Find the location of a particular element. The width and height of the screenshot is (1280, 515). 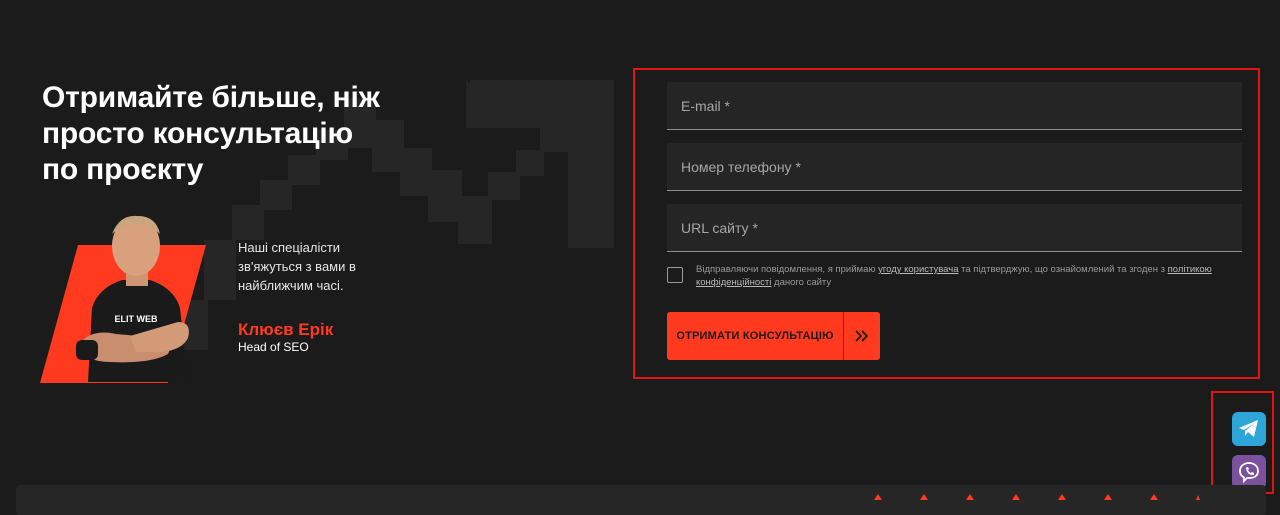

consent-suffix: даного сайту is located at coordinates (801, 282).